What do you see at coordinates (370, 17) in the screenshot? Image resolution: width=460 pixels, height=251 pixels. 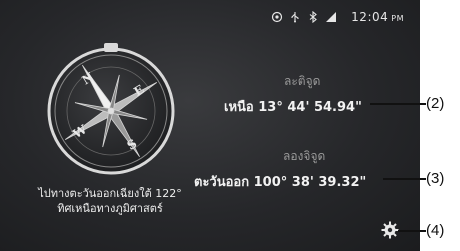 I see `clock-time: 12:04` at bounding box center [370, 17].